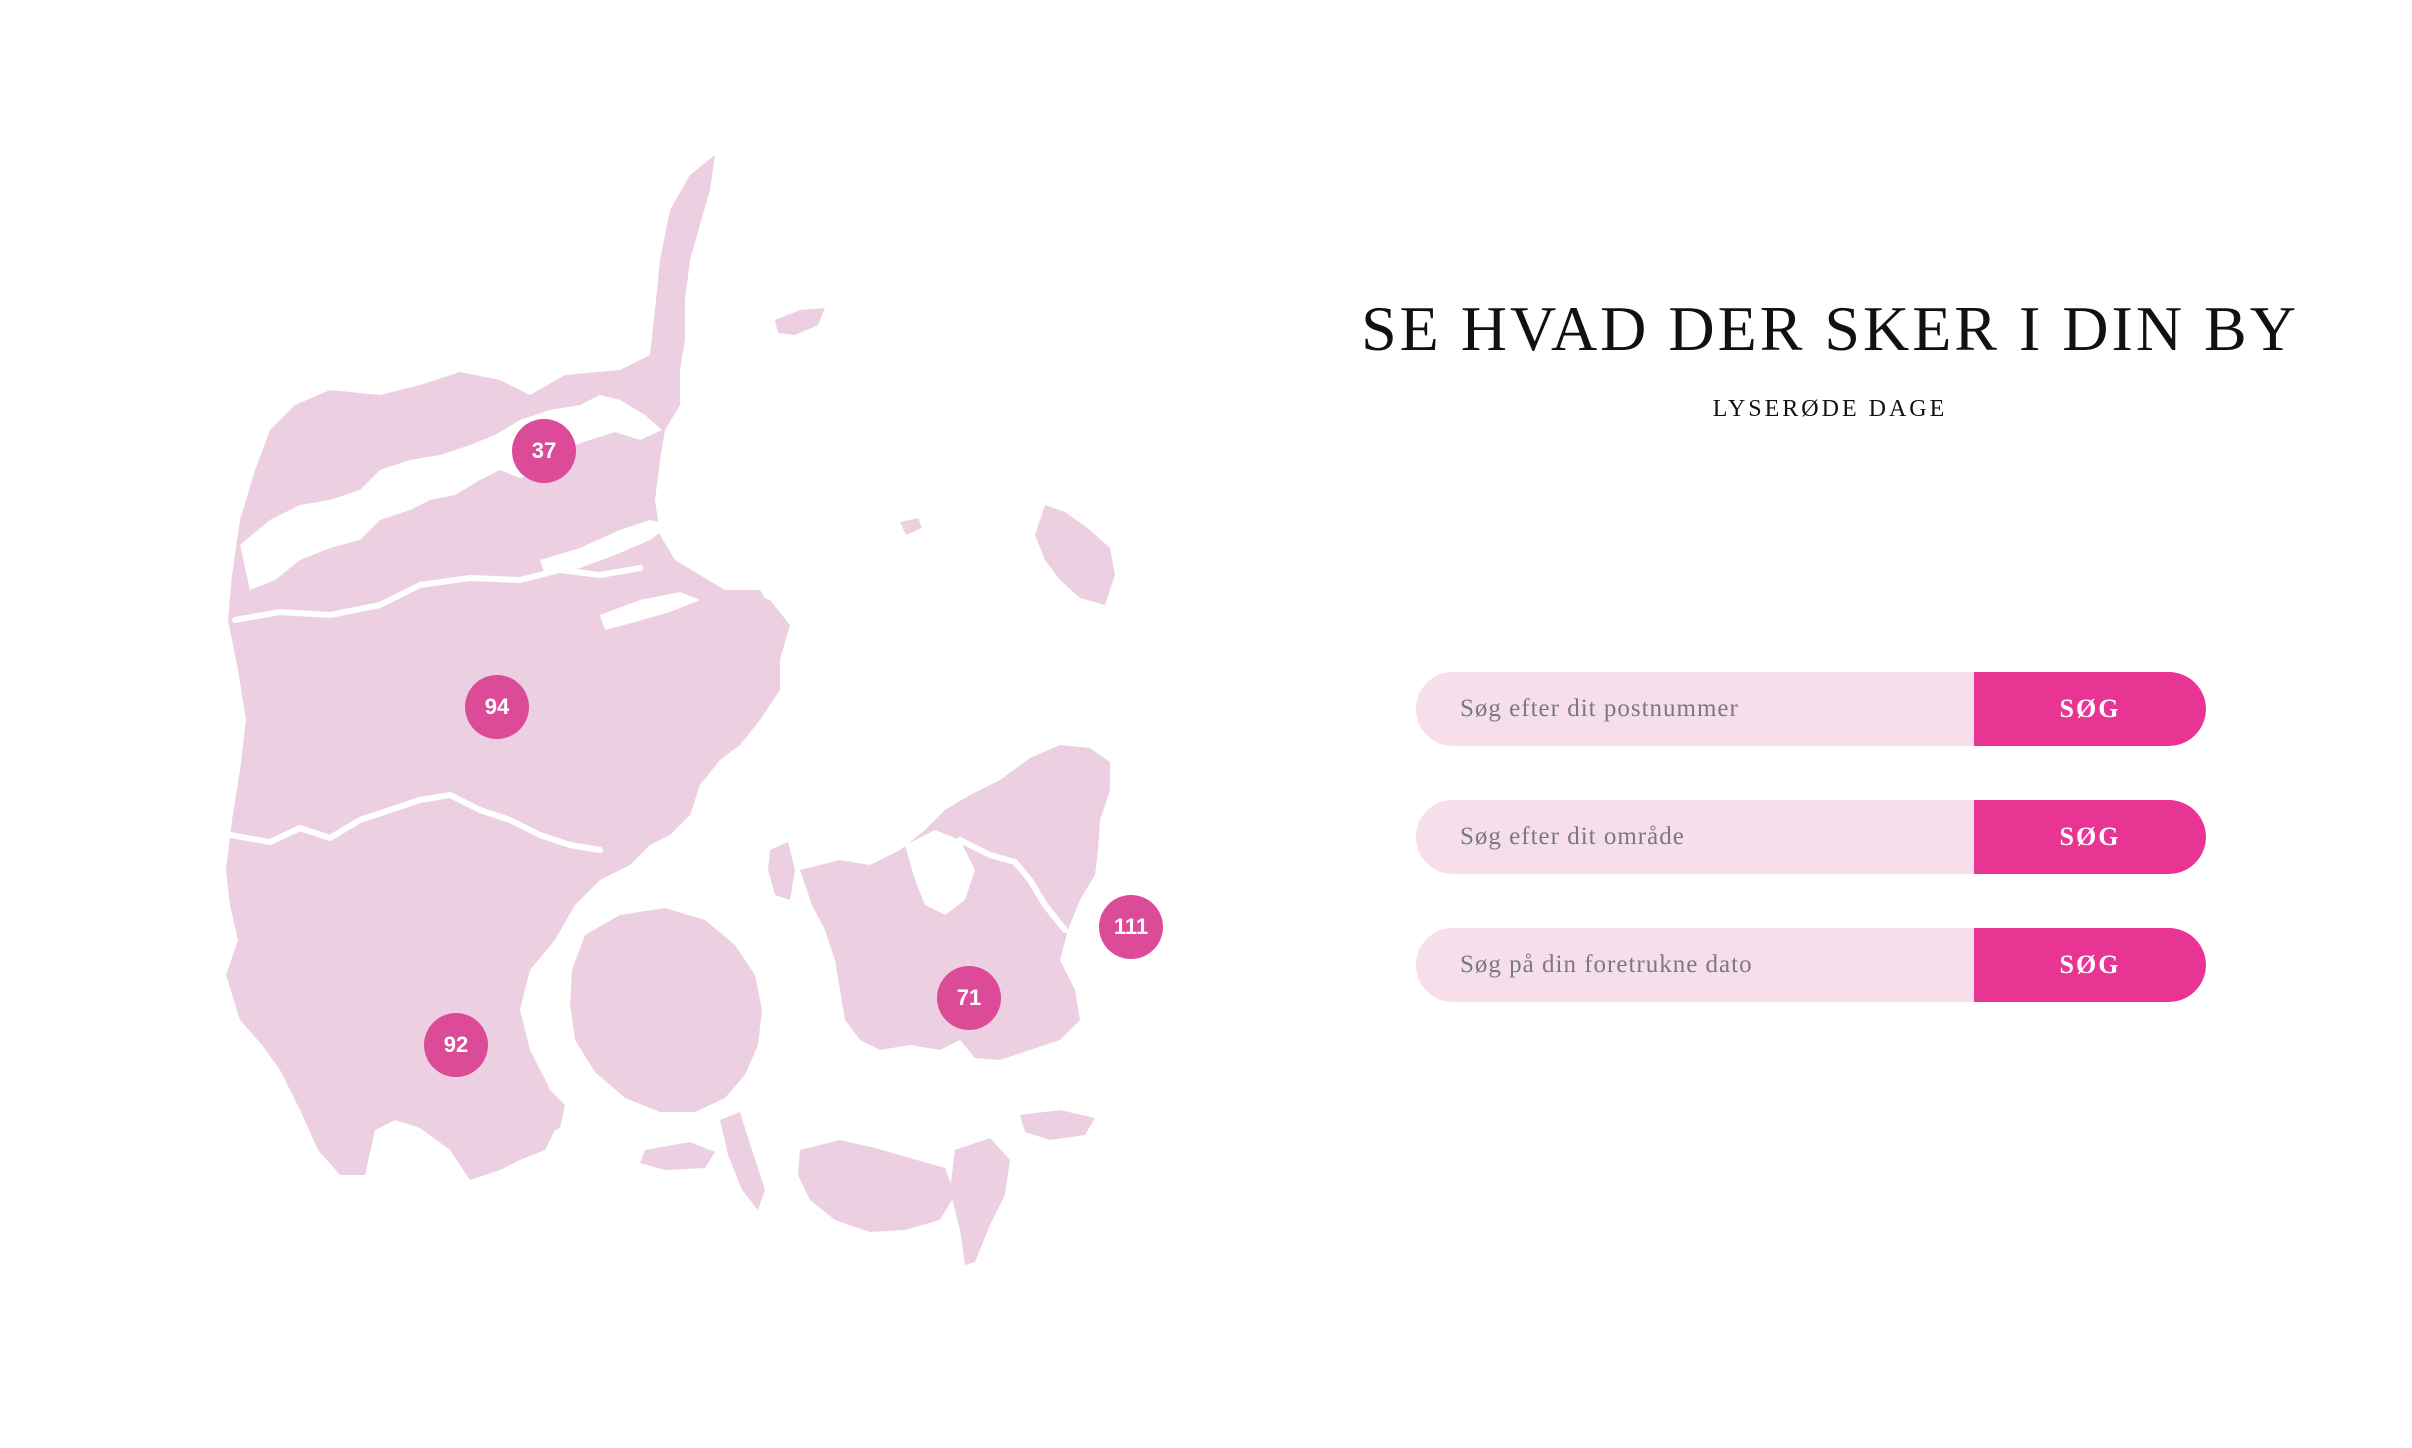 Image resolution: width=2412 pixels, height=1448 pixels. Describe the element at coordinates (2090, 709) in the screenshot. I see `postcode-search-button: SØG` at that location.